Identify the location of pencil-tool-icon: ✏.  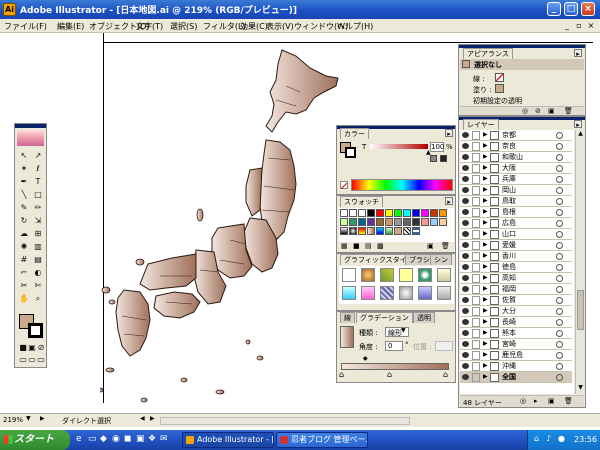
(38, 207).